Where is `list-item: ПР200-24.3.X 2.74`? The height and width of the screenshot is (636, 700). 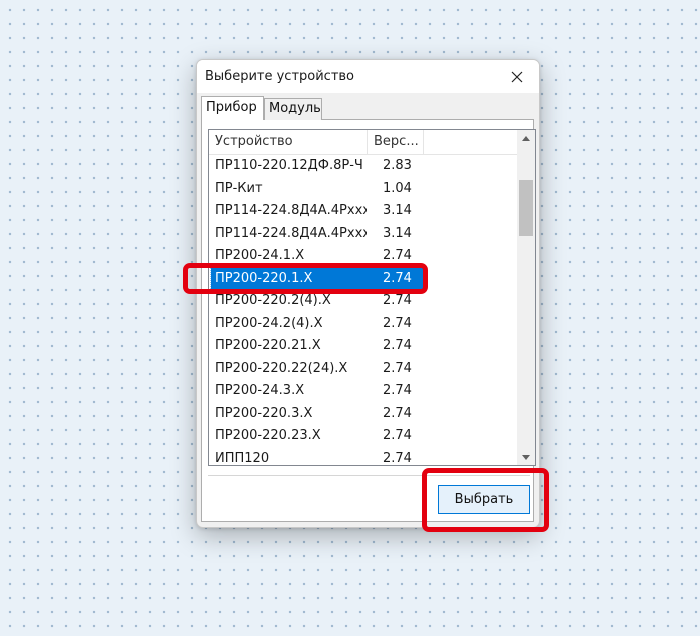 list-item: ПР200-24.3.X 2.74 is located at coordinates (363, 391).